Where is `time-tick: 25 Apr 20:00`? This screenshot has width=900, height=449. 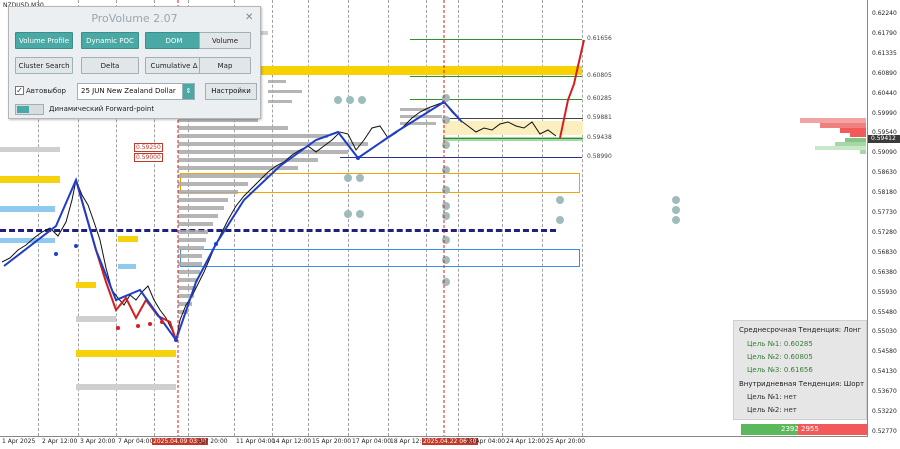 time-tick: 25 Apr 20:00 is located at coordinates (566, 441).